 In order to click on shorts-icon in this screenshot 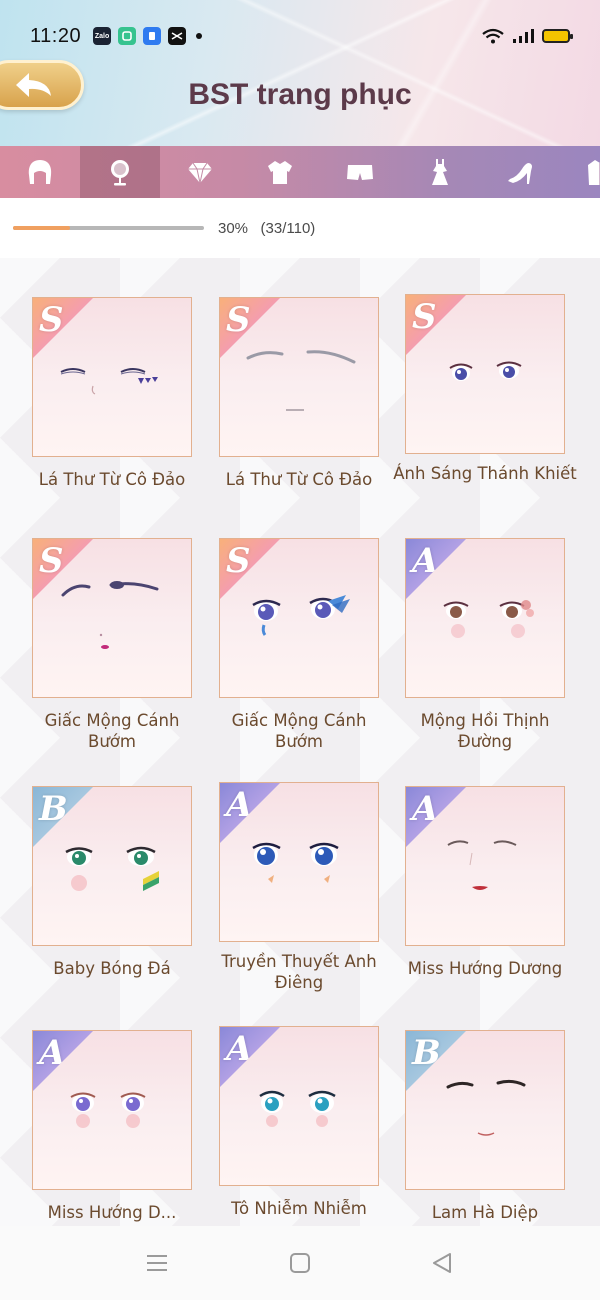, I will do `click(360, 172)`.